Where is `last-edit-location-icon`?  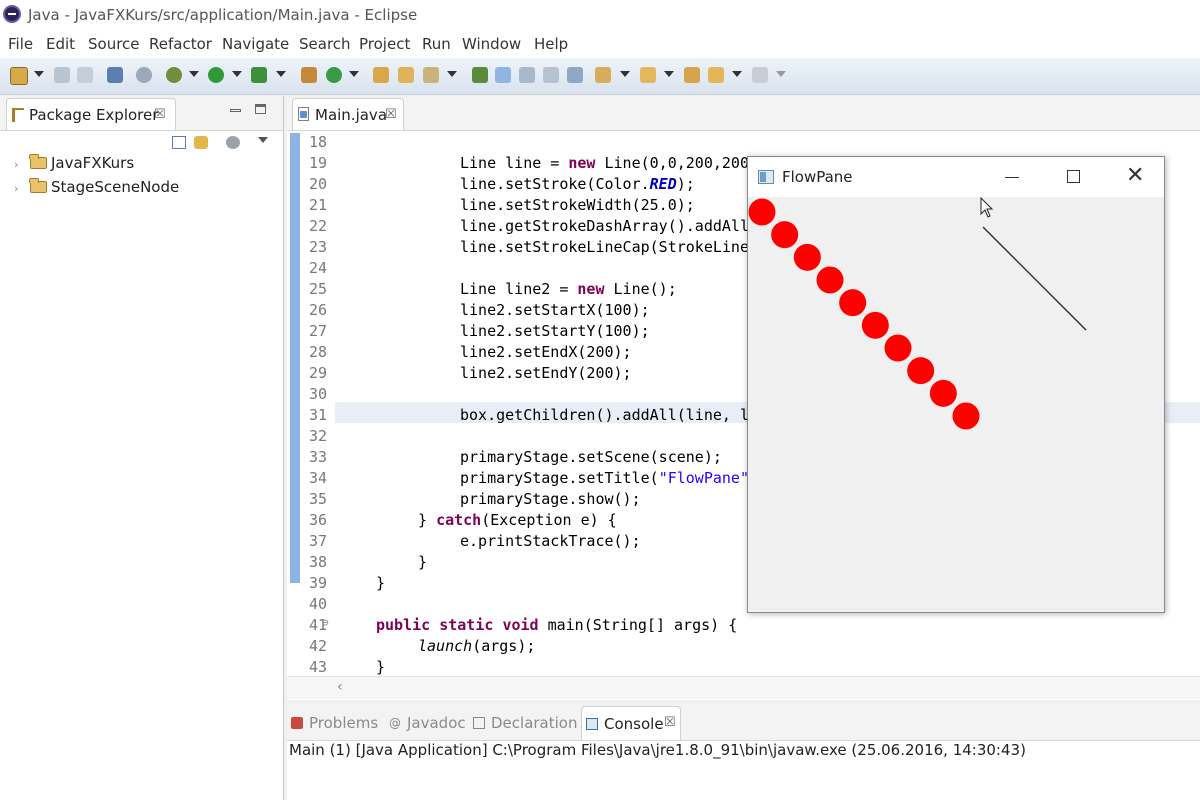
last-edit-location-icon is located at coordinates (692, 75).